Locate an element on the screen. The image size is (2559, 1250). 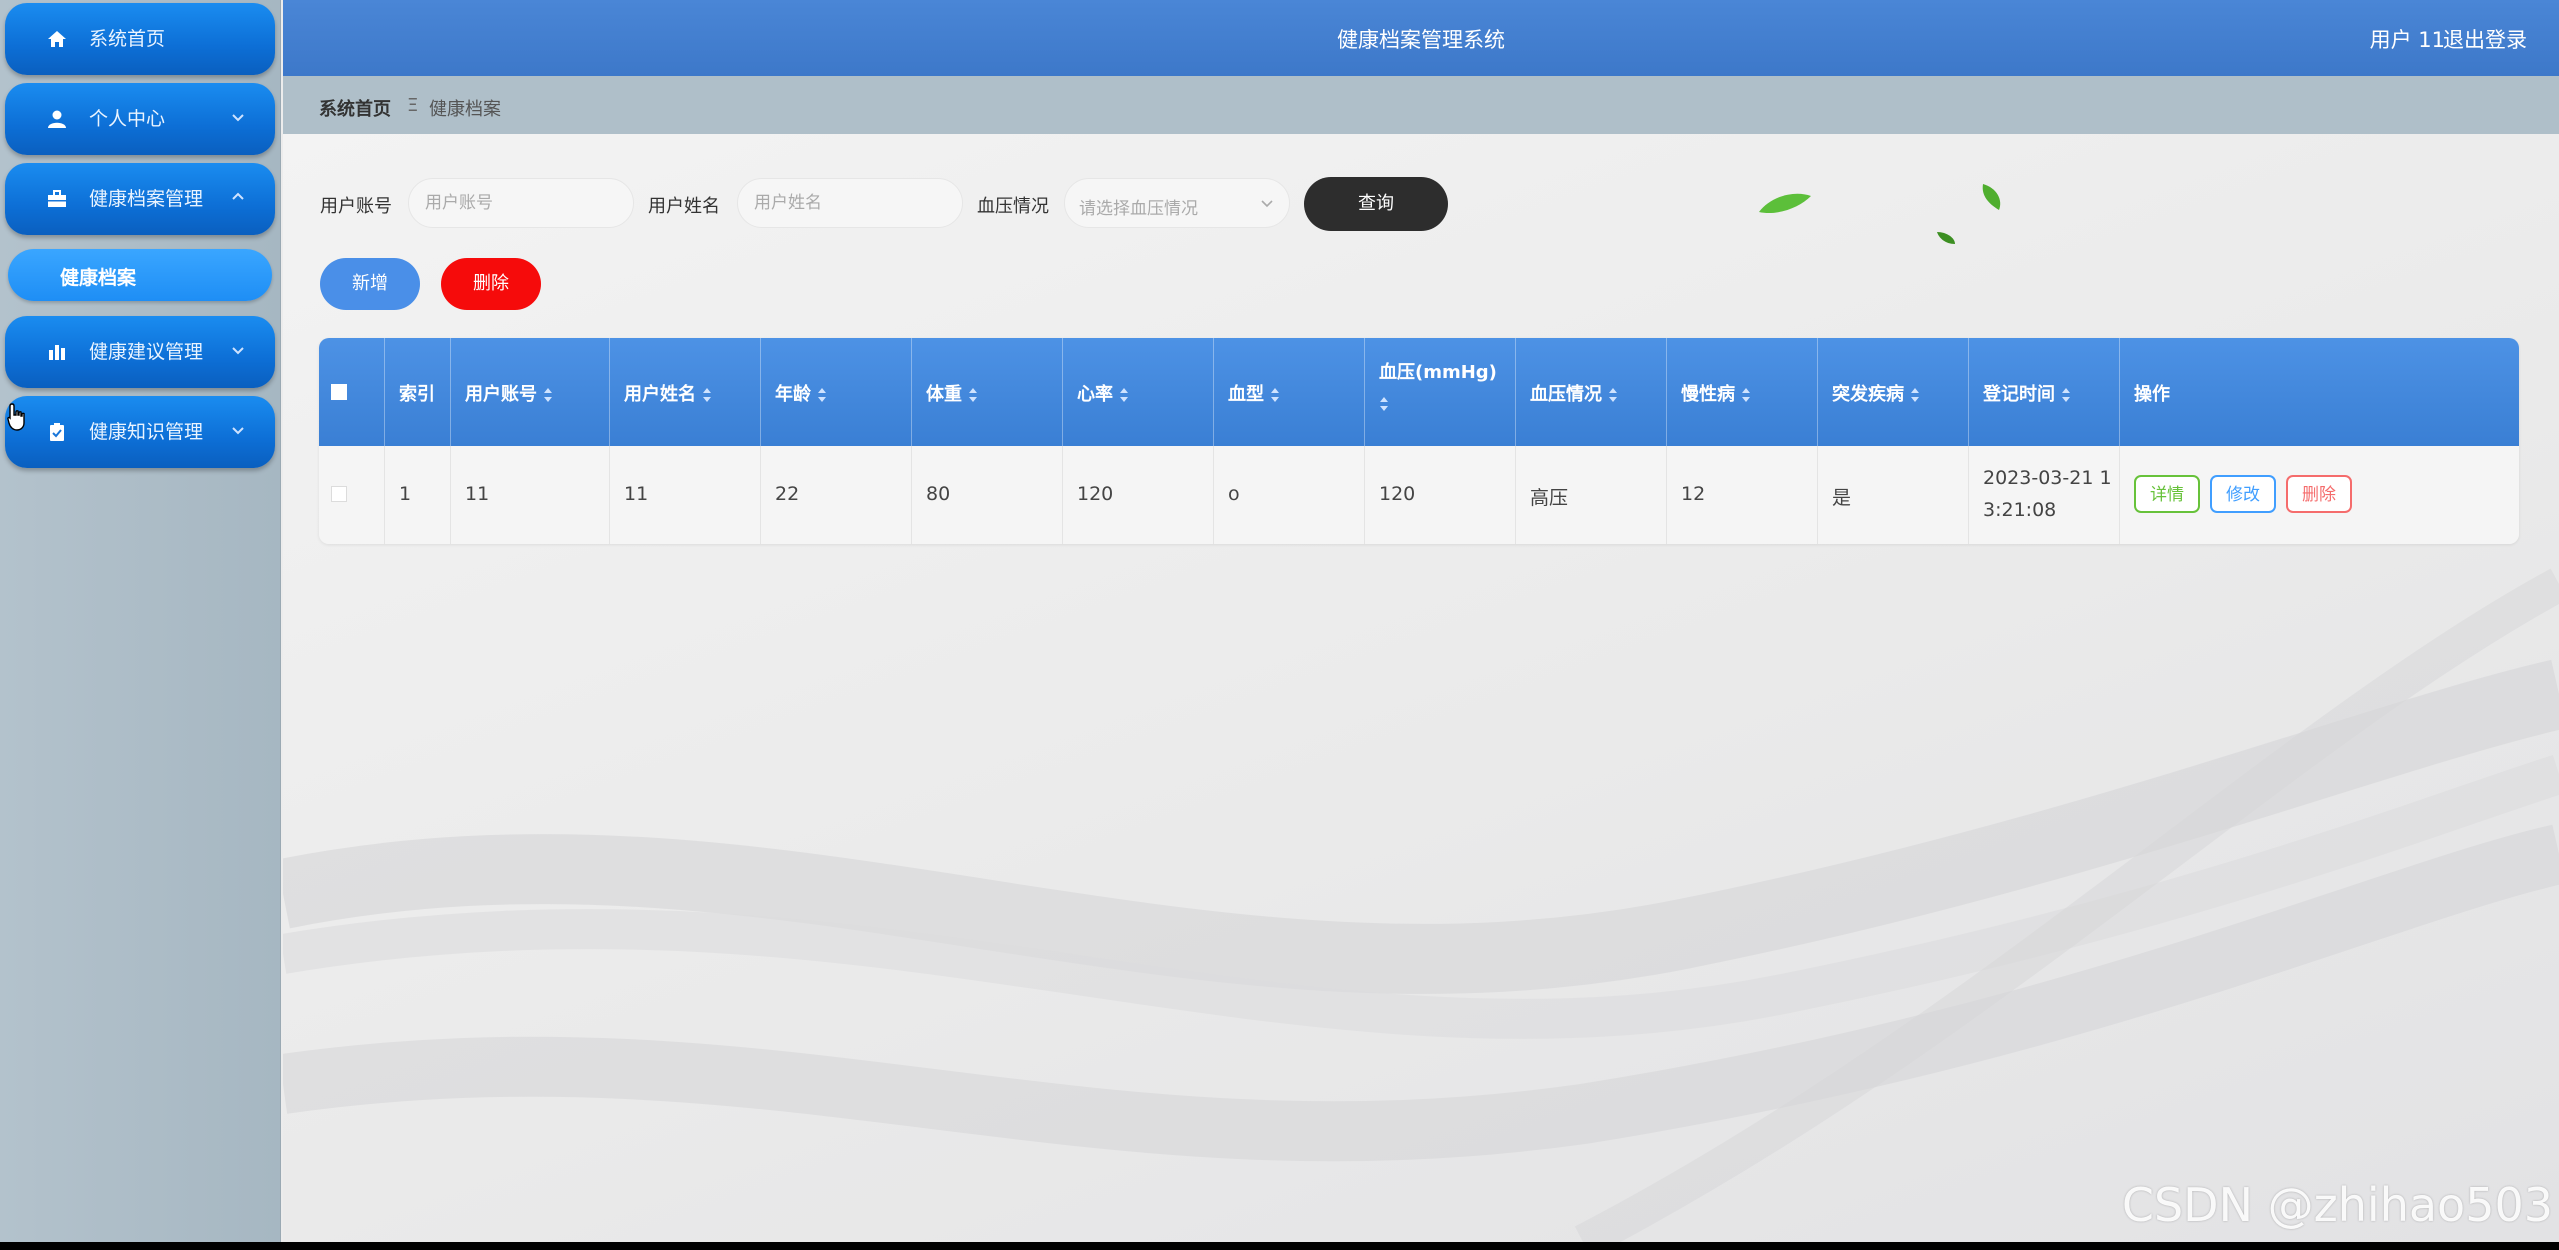
time-line-2: 3:21:08 is located at coordinates (2020, 510).